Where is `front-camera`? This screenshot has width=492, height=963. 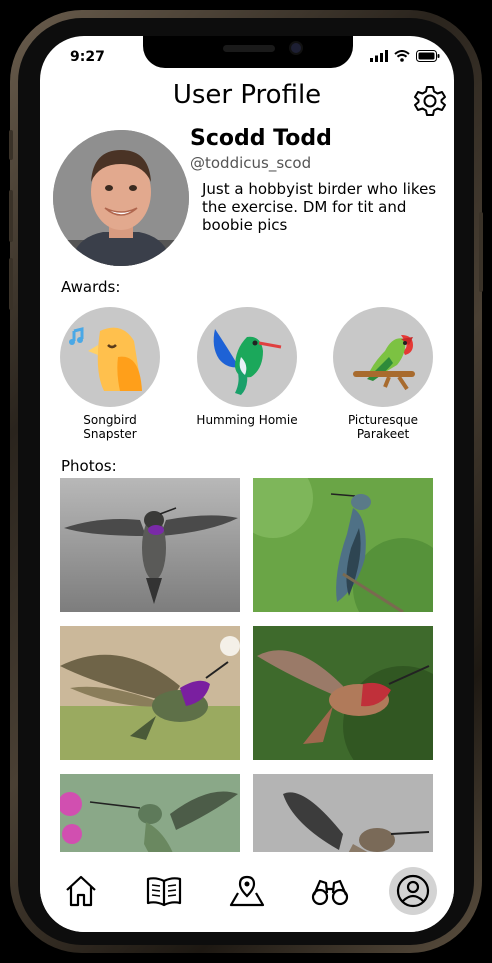
front-camera is located at coordinates (296, 48).